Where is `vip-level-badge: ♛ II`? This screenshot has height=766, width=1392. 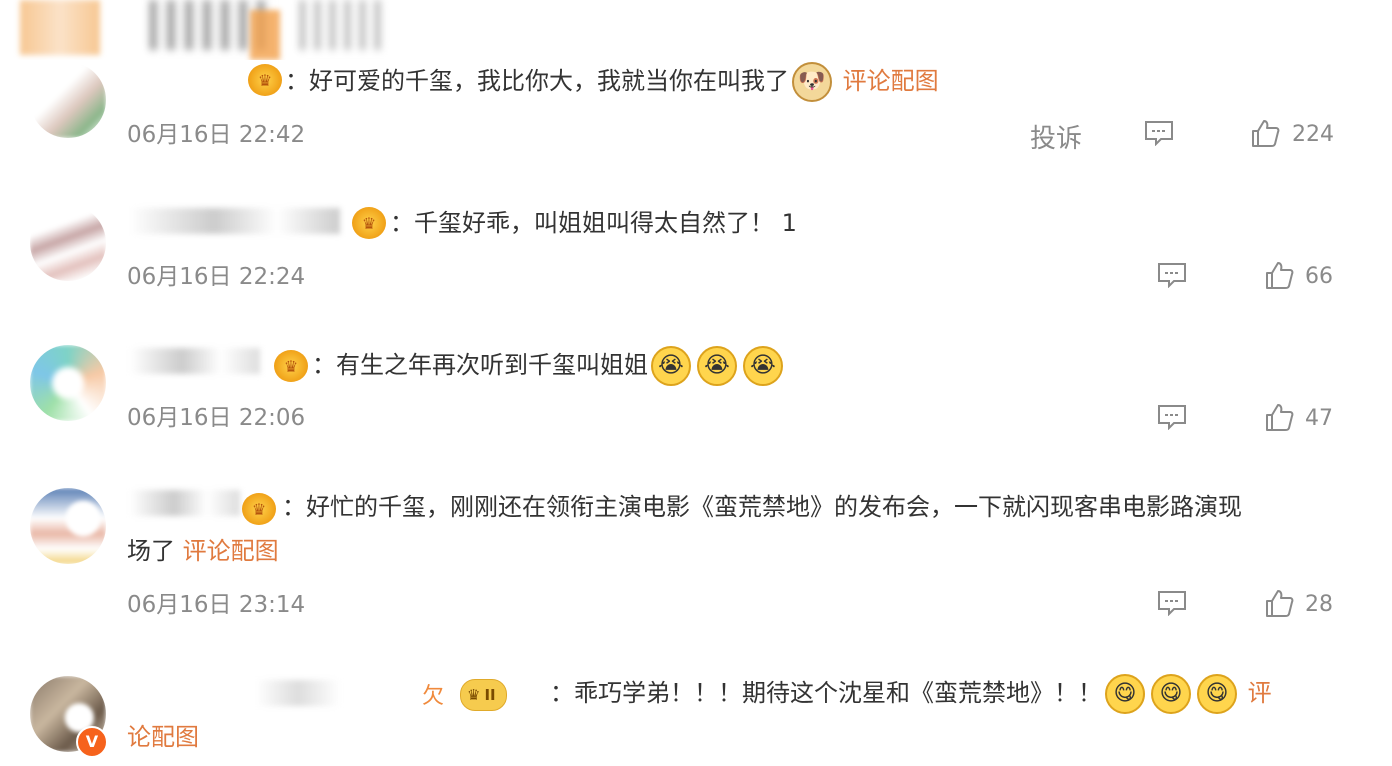 vip-level-badge: ♛ II is located at coordinates (483, 695).